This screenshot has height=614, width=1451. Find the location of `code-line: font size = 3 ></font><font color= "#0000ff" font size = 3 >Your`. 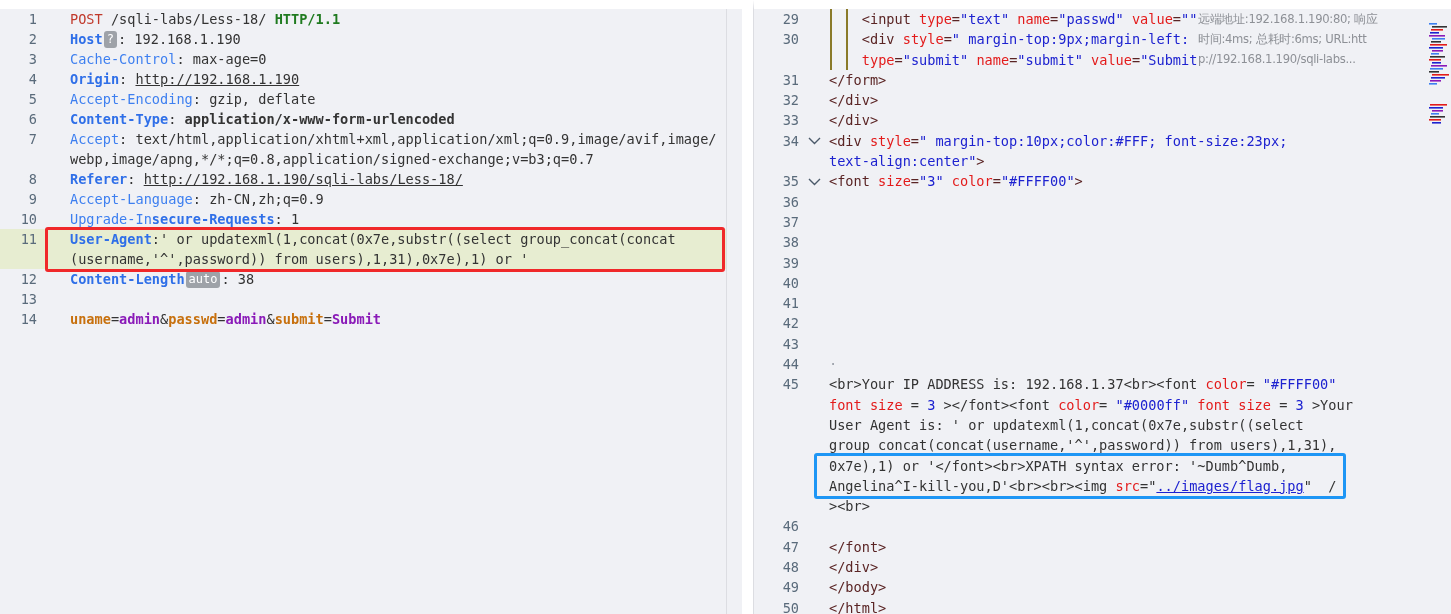

code-line: font size = 3 ></font><font color= "#0000ff" font size = 3 >Your is located at coordinates (1091, 405).